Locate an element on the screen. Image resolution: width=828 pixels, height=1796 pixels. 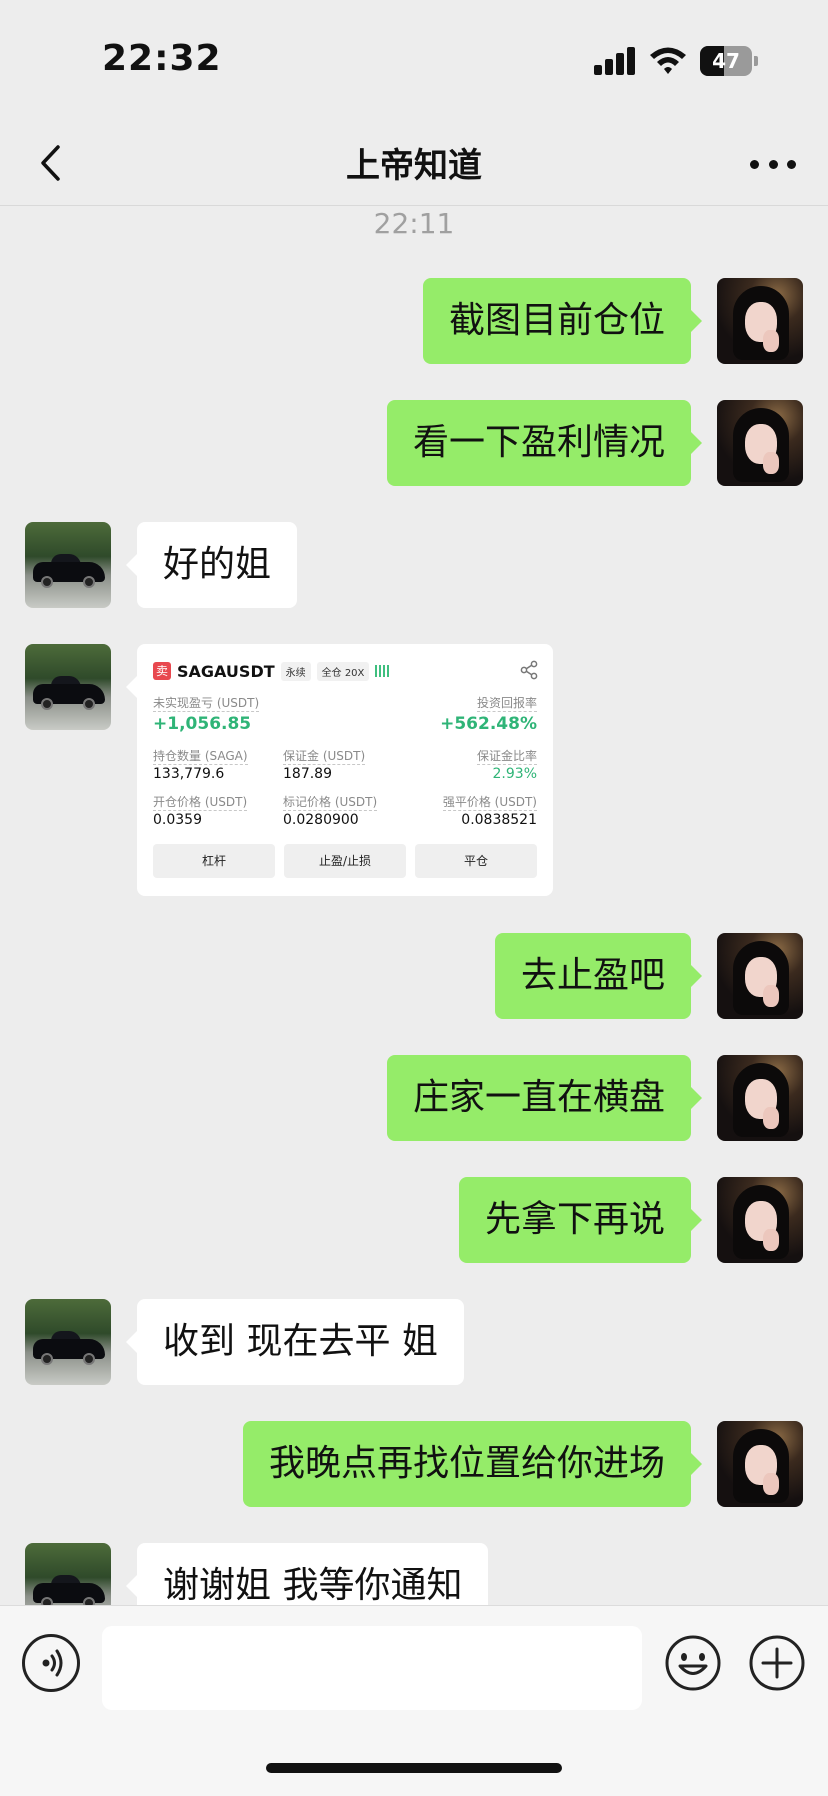
status-bar: 22:32 47 is located at coordinates (414, 60).